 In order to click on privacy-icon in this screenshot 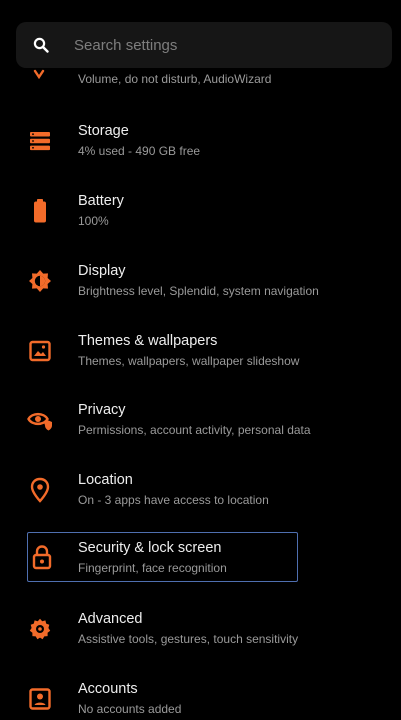, I will do `click(40, 420)`.